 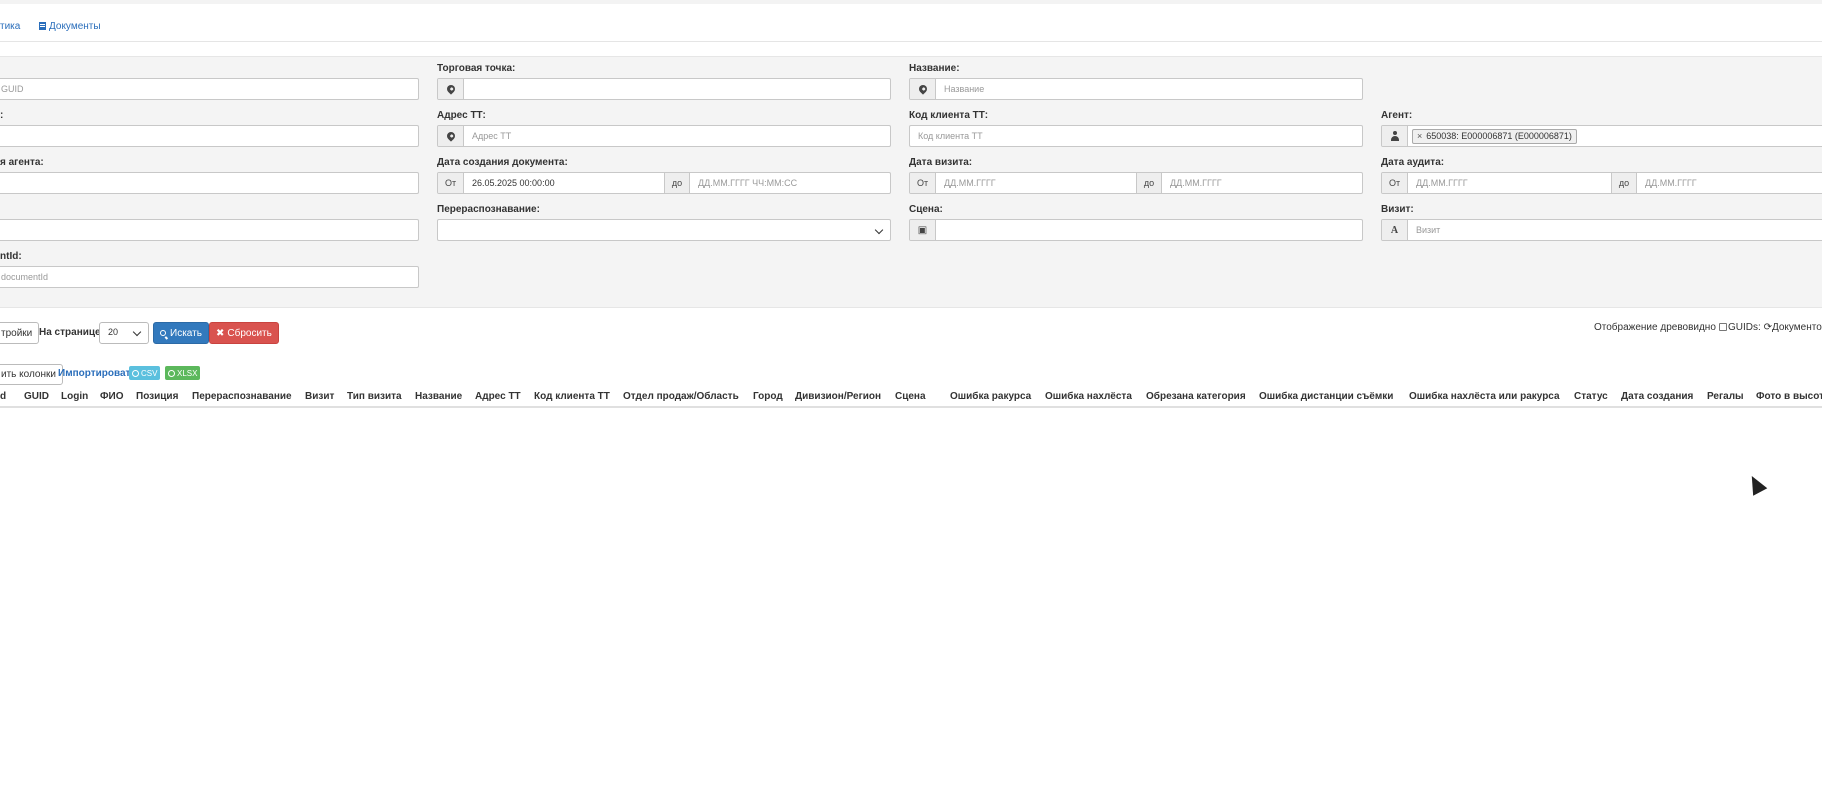 I want to click on doc-created-to-label: до, so click(x=677, y=183).